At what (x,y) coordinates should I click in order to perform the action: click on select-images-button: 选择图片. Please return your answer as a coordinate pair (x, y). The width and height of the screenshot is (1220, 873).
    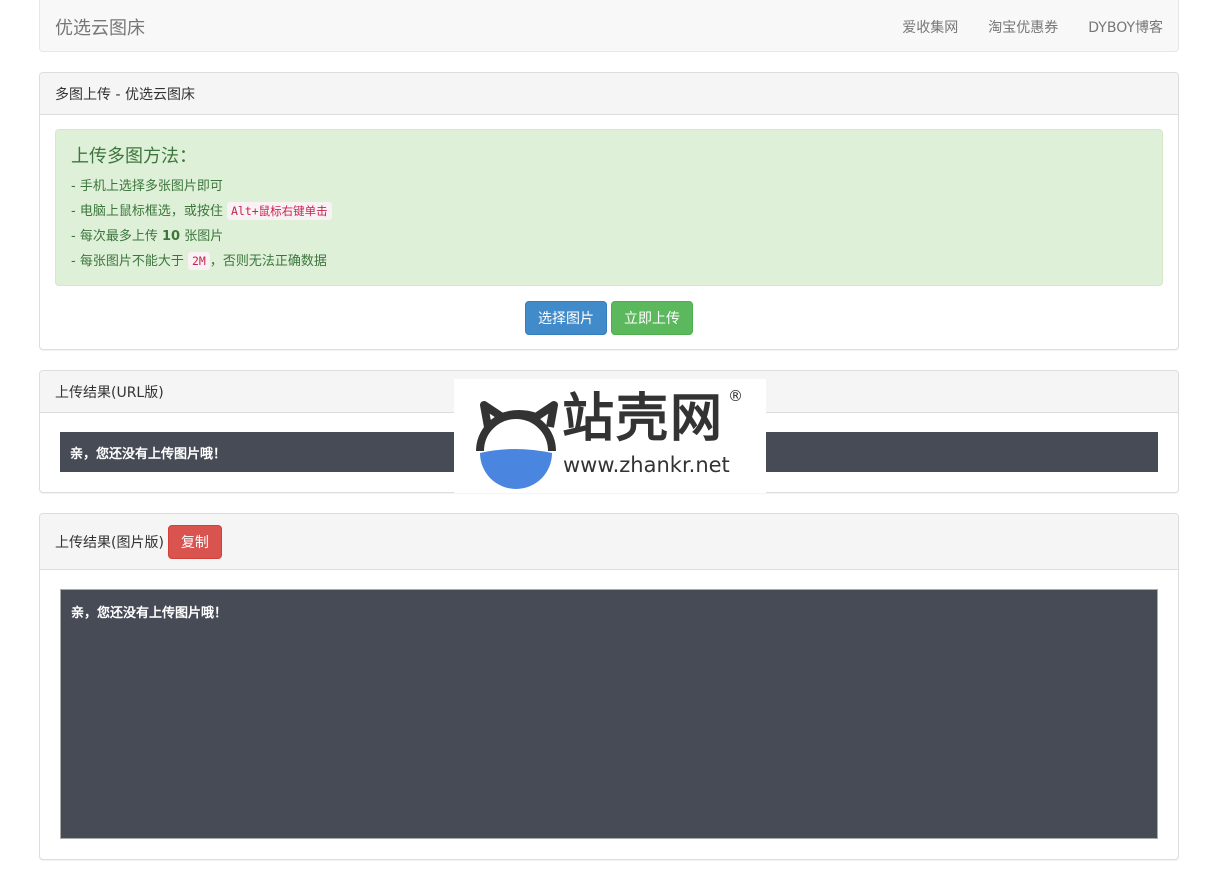
    Looking at the image, I should click on (566, 318).